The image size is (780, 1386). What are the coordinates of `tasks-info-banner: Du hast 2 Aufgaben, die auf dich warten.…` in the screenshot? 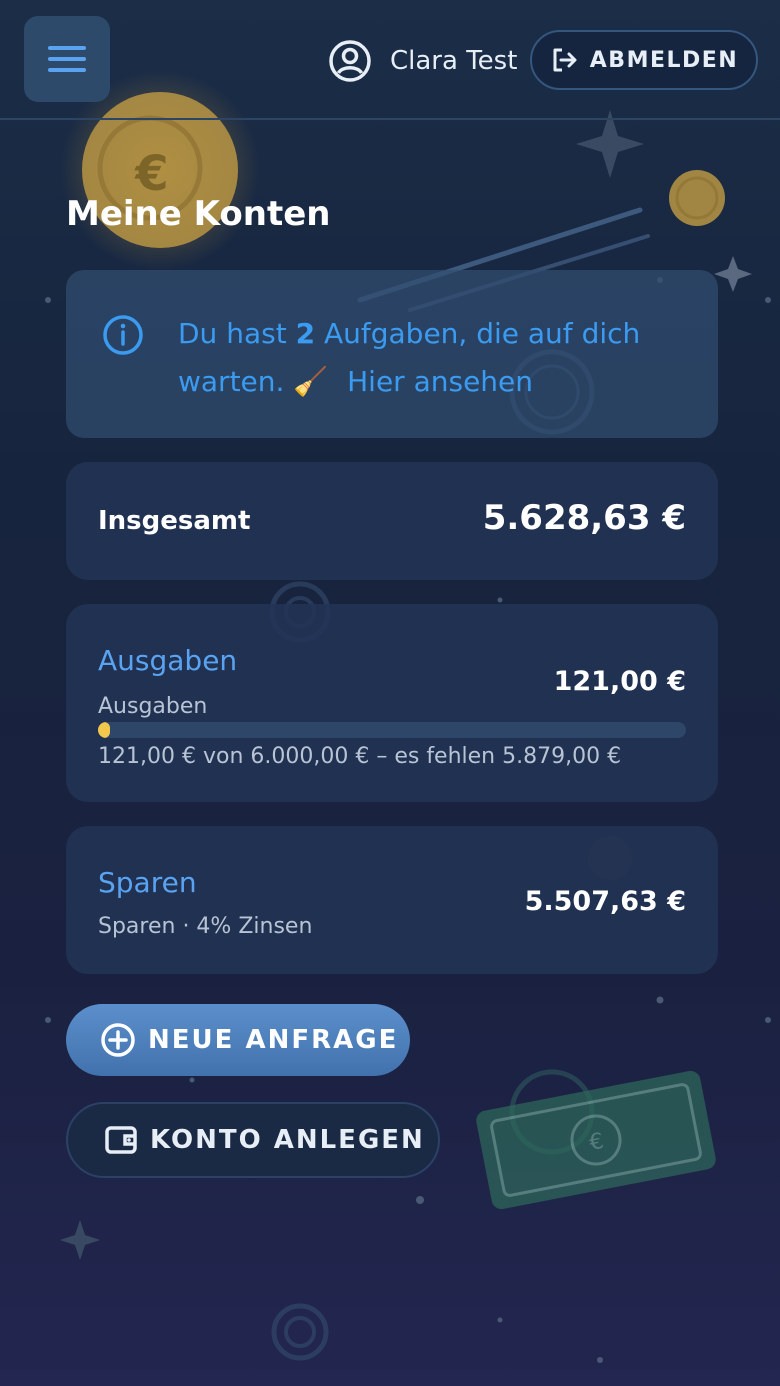 It's located at (392, 354).